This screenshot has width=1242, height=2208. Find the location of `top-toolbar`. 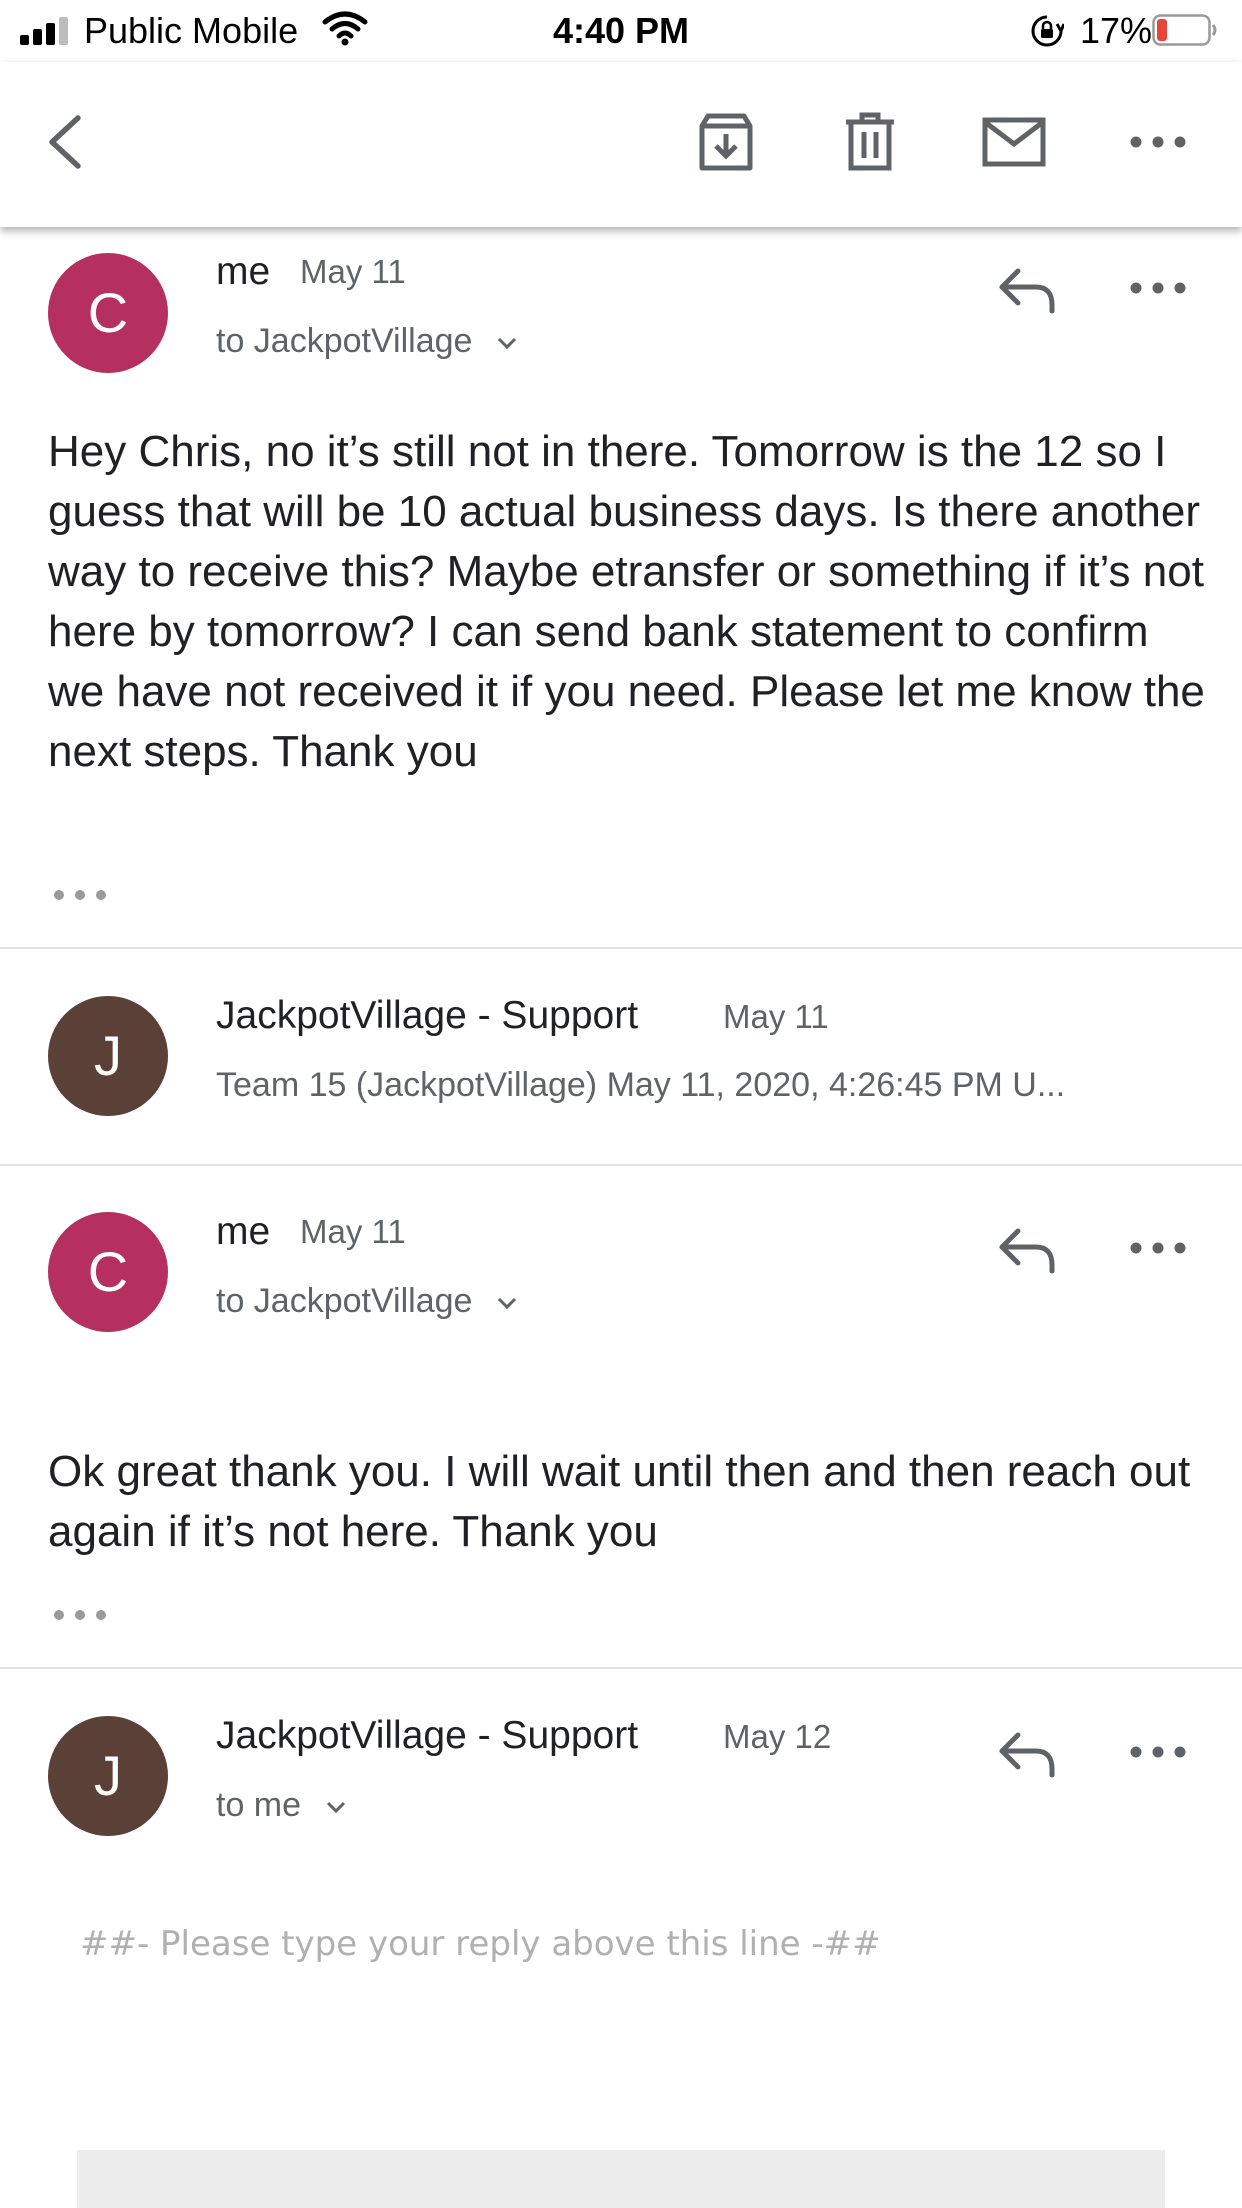

top-toolbar is located at coordinates (621, 144).